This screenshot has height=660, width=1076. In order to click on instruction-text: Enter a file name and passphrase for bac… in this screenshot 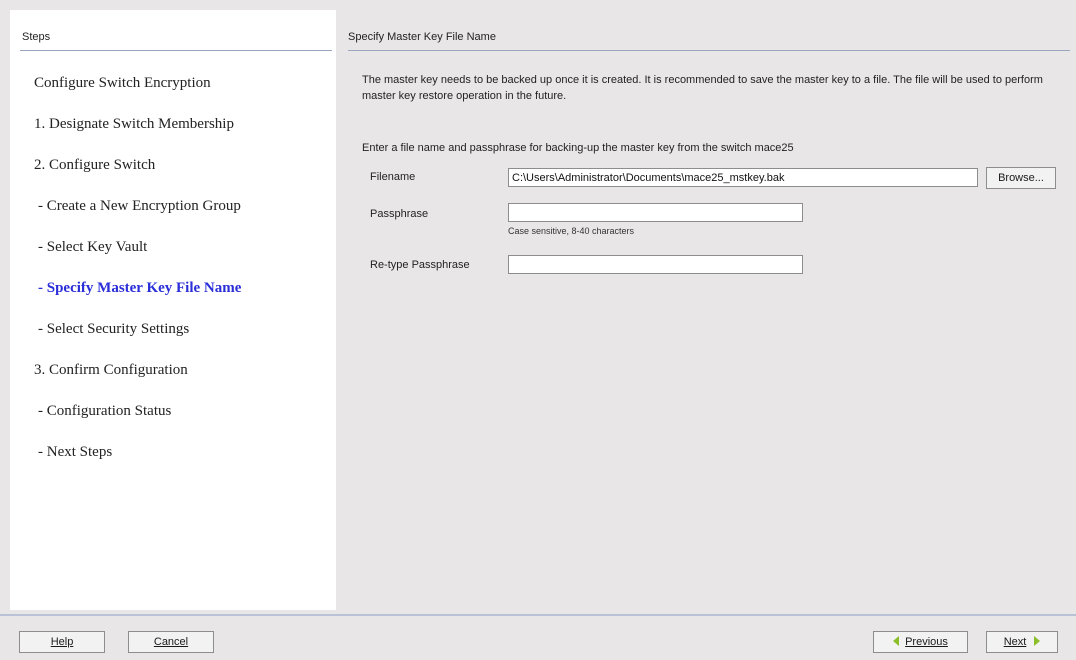, I will do `click(578, 148)`.